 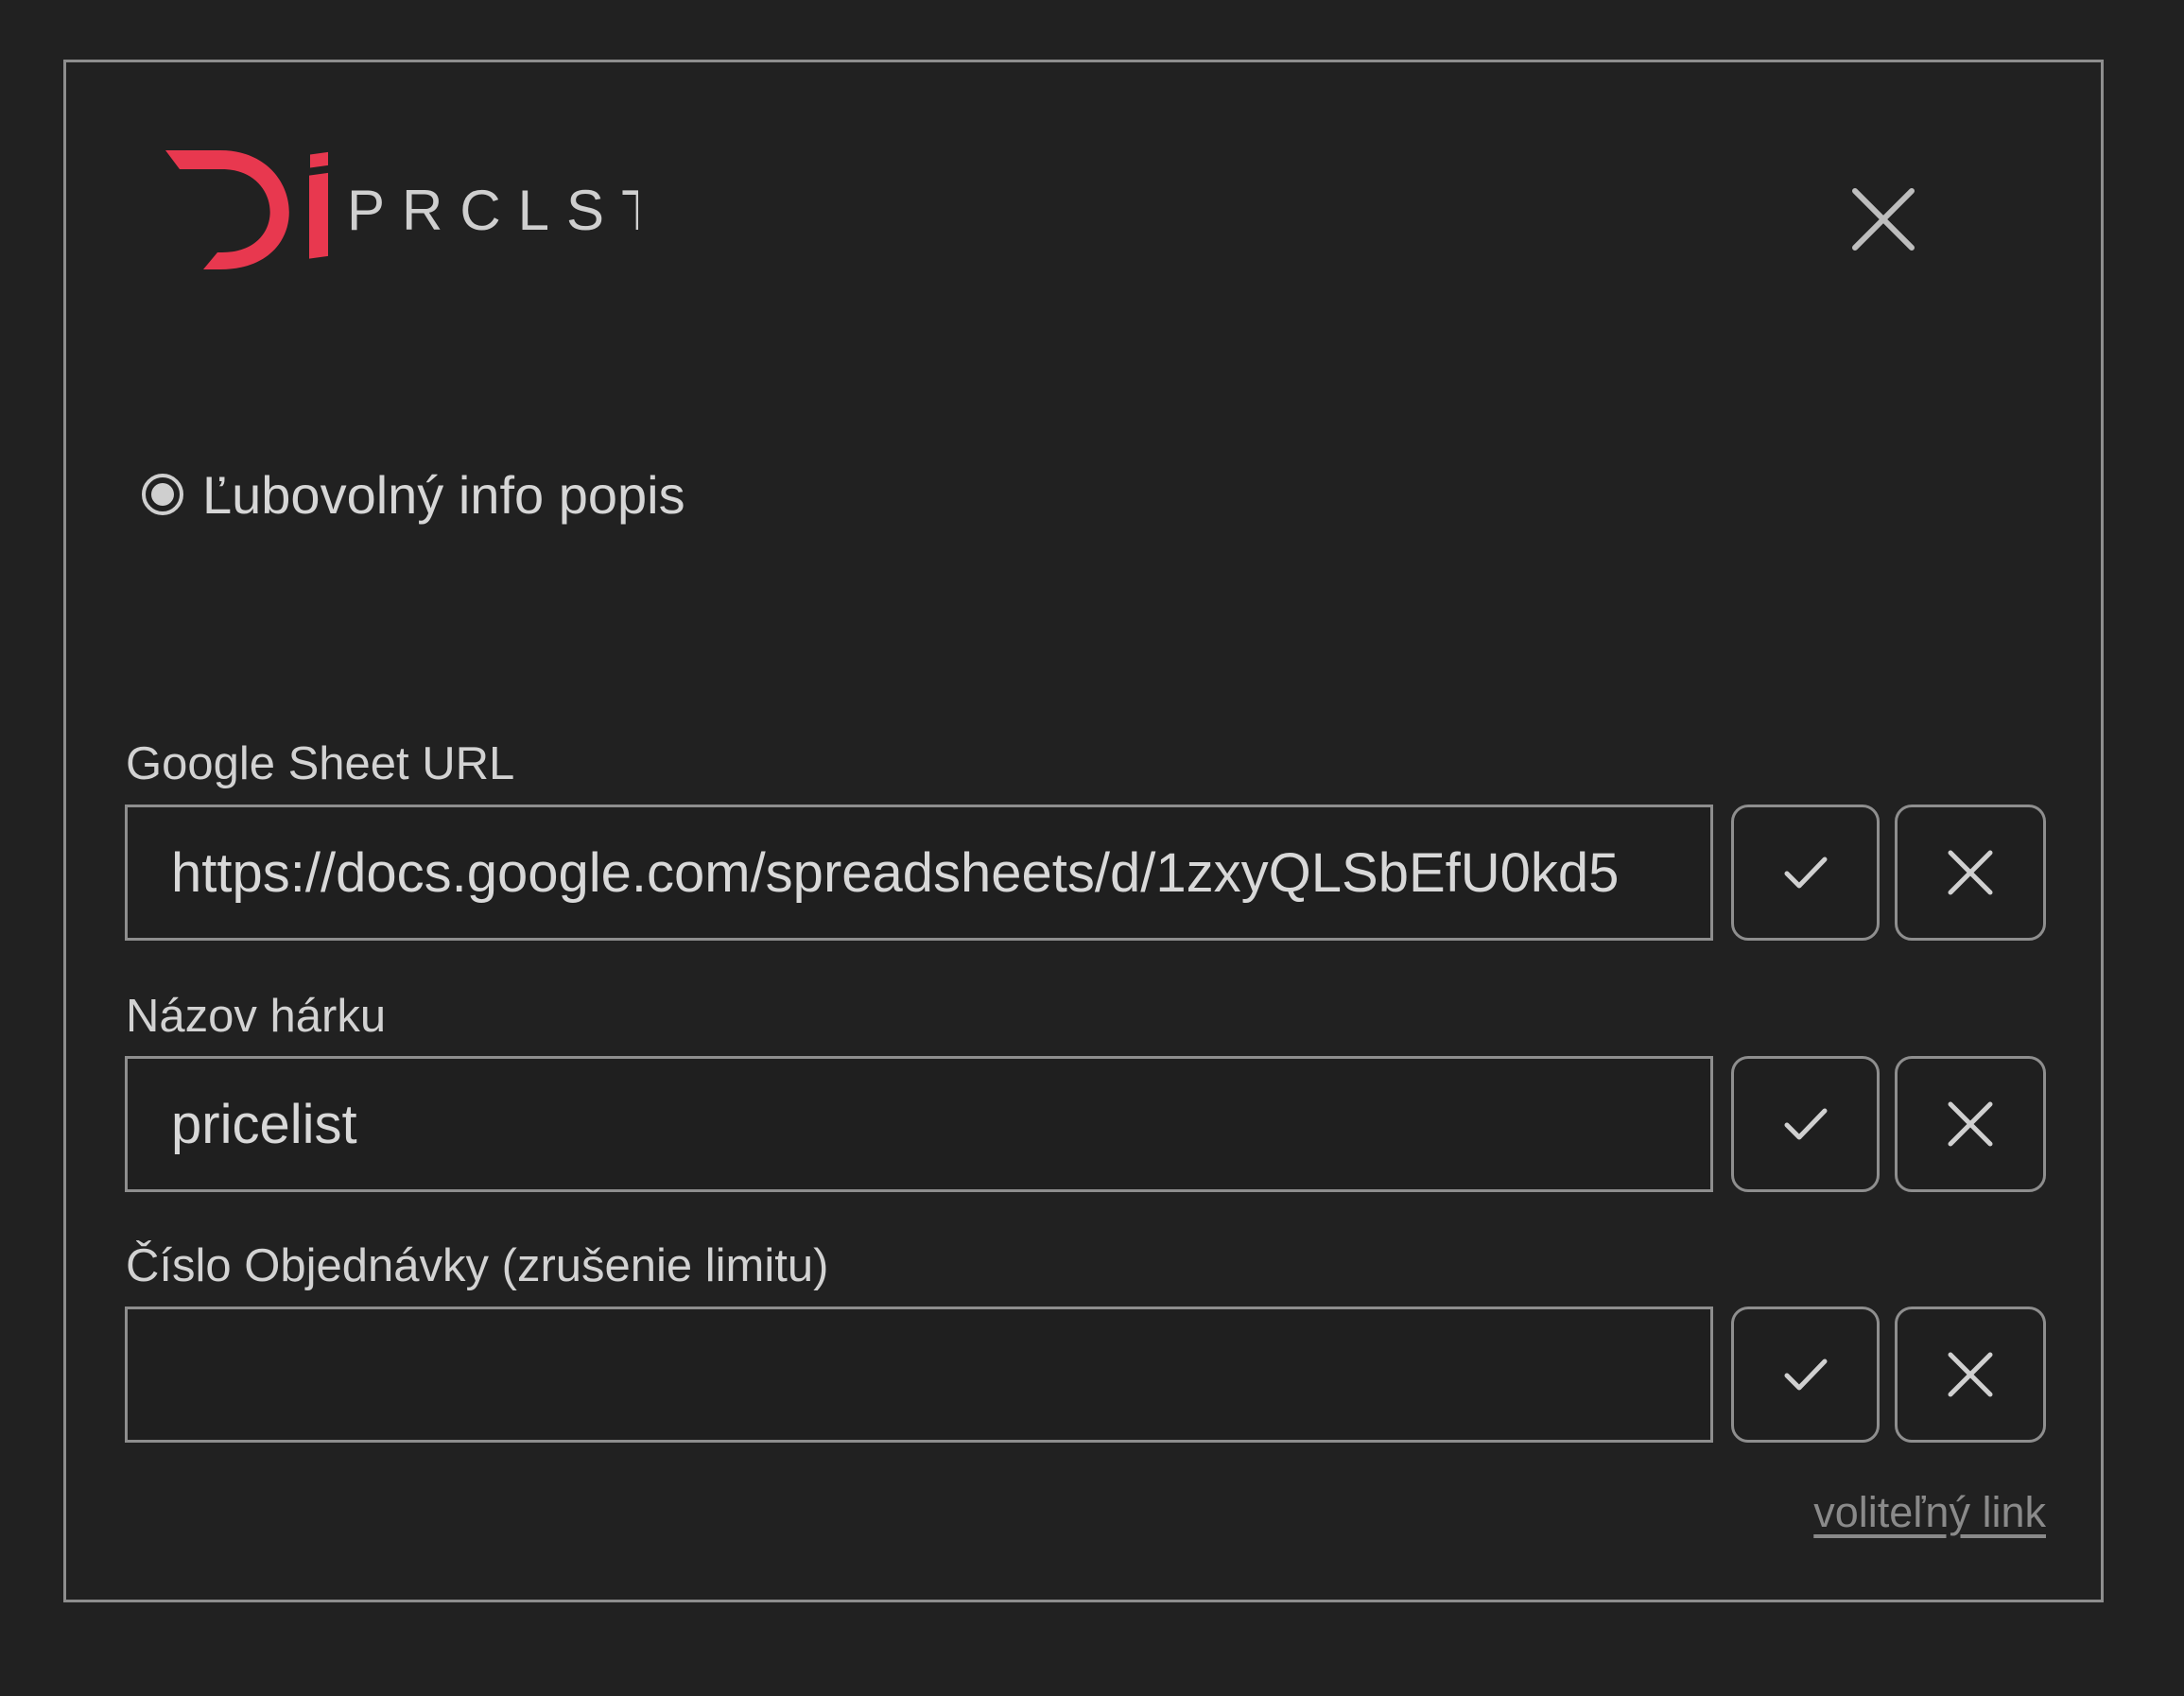 I want to click on sheet-name-confirm-button, so click(x=1805, y=1124).